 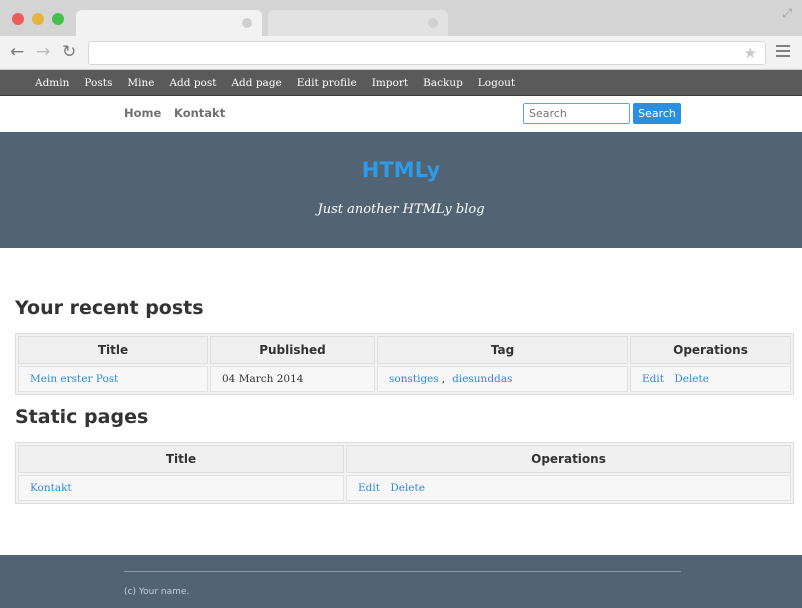 What do you see at coordinates (292, 379) in the screenshot?
I see `post-published-date: 04 March 2014` at bounding box center [292, 379].